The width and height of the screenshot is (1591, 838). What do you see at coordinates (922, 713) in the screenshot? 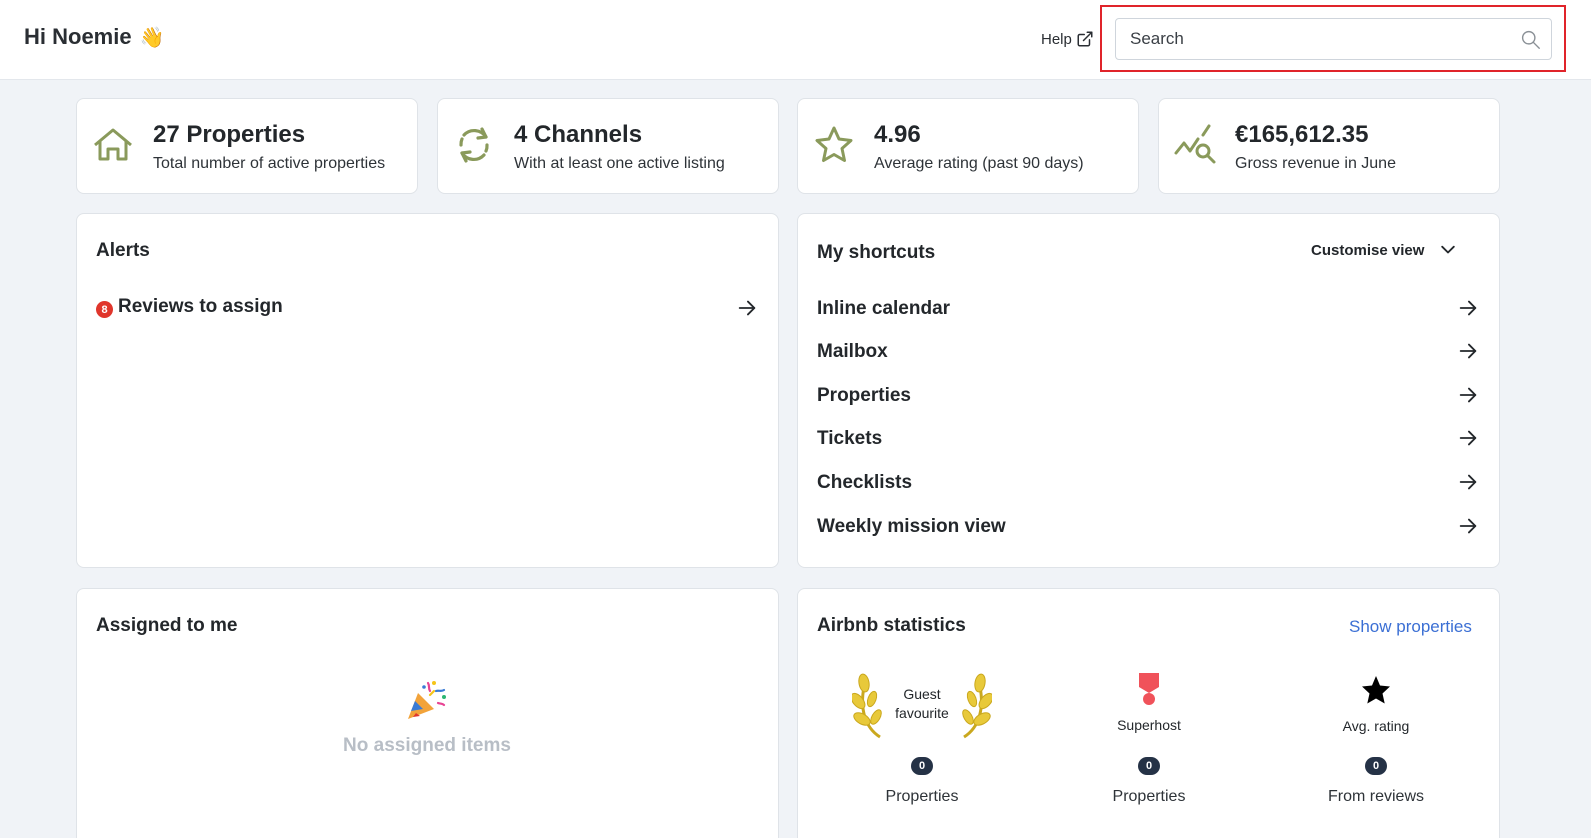
I see `guest-favourite-line2: favourite` at bounding box center [922, 713].